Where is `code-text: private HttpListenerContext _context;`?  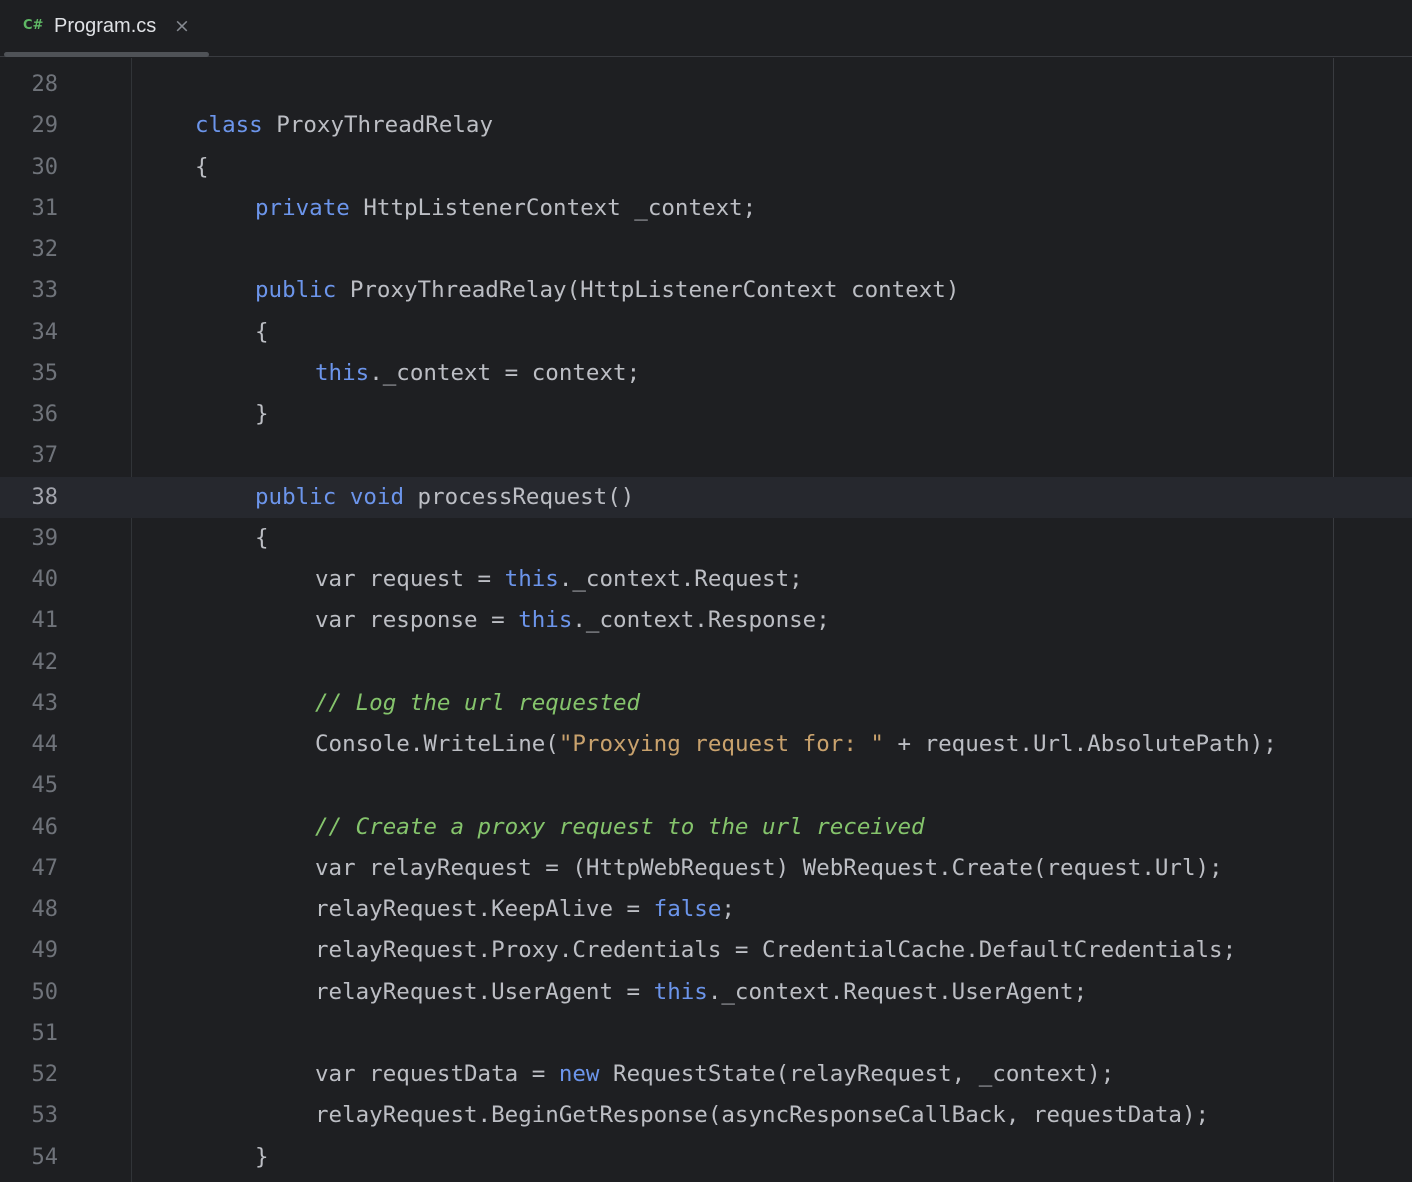
code-text: private HttpListenerContext _context; is located at coordinates (505, 208).